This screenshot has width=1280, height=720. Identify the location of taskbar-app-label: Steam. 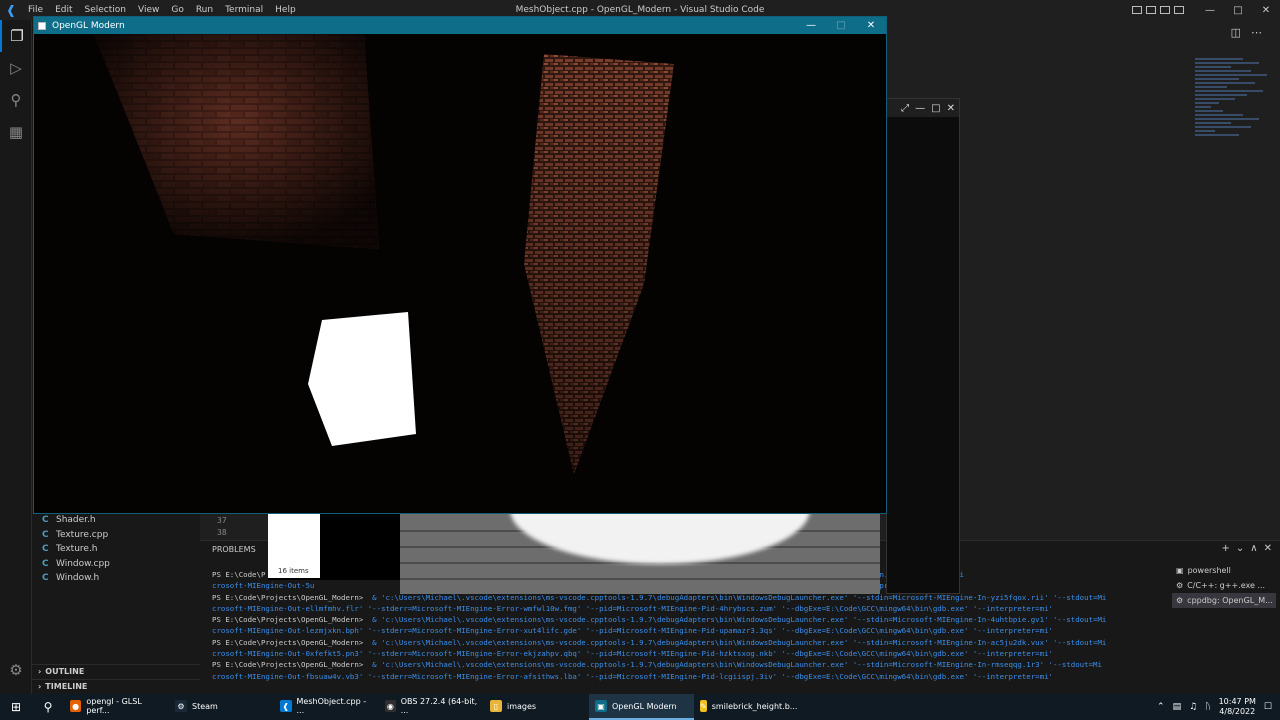
(205, 706).